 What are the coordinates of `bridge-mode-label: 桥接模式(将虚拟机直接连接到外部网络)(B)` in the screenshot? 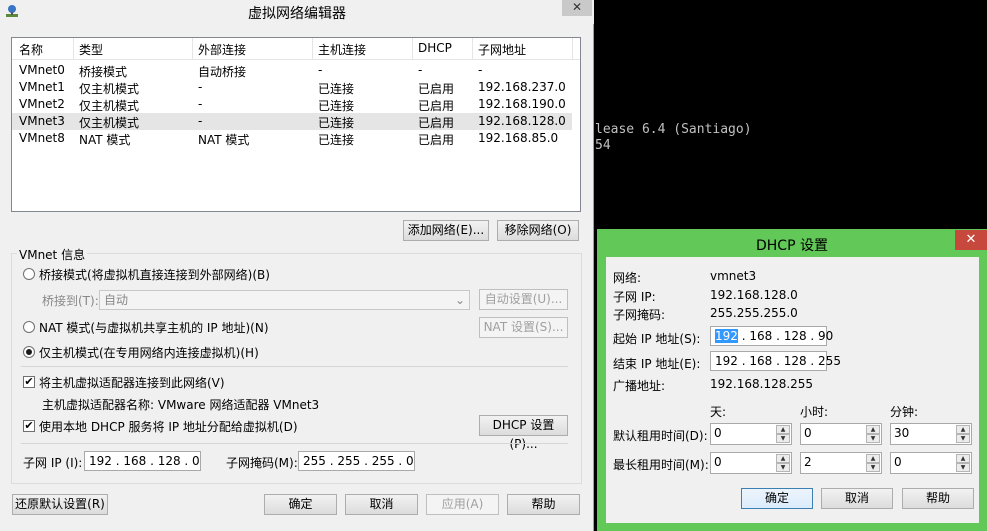 It's located at (154, 274).